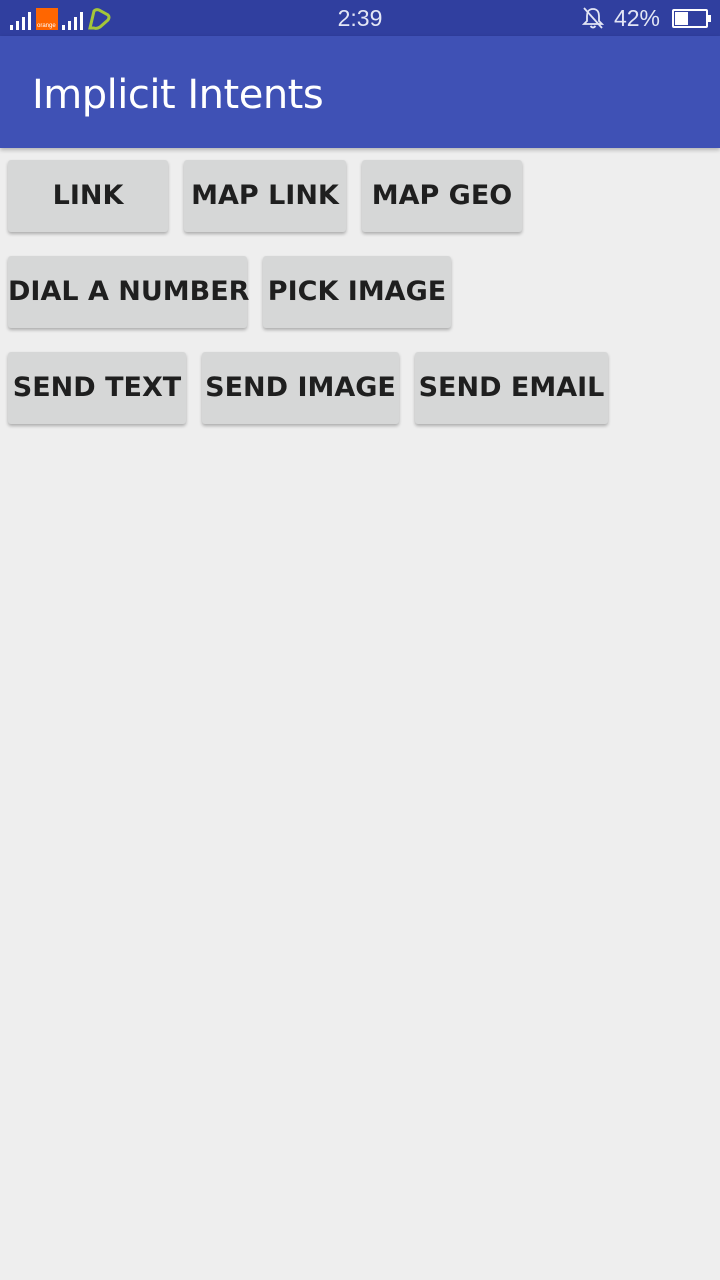 The height and width of the screenshot is (1280, 720). I want to click on battery-fill, so click(682, 18).